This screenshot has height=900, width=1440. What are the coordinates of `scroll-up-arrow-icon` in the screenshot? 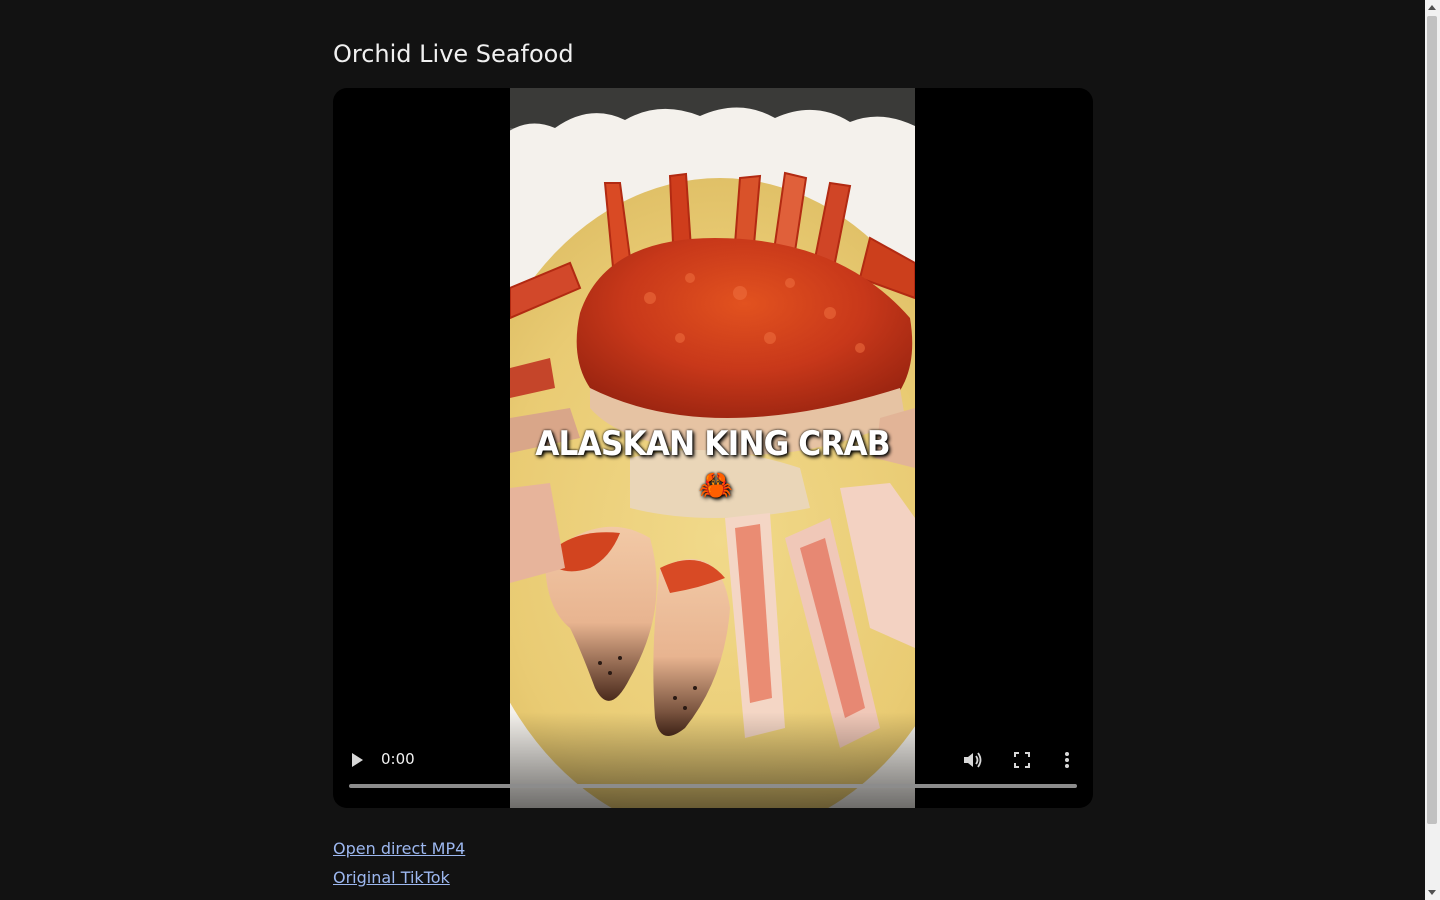 It's located at (1432, 7).